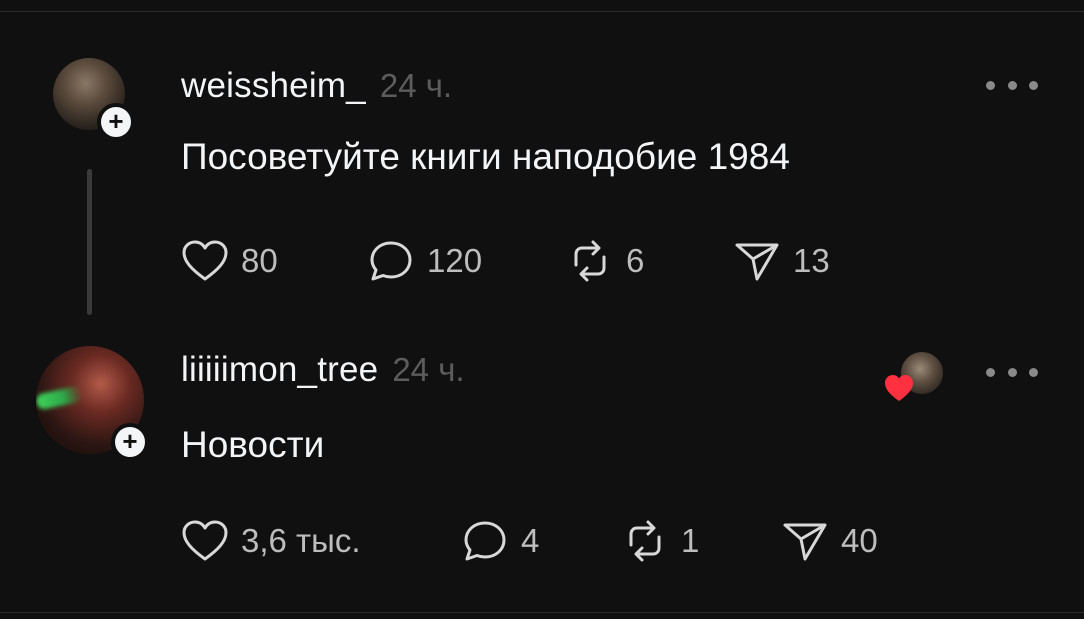 Image resolution: width=1084 pixels, height=619 pixels. What do you see at coordinates (259, 260) in the screenshot?
I see `like-count: 80` at bounding box center [259, 260].